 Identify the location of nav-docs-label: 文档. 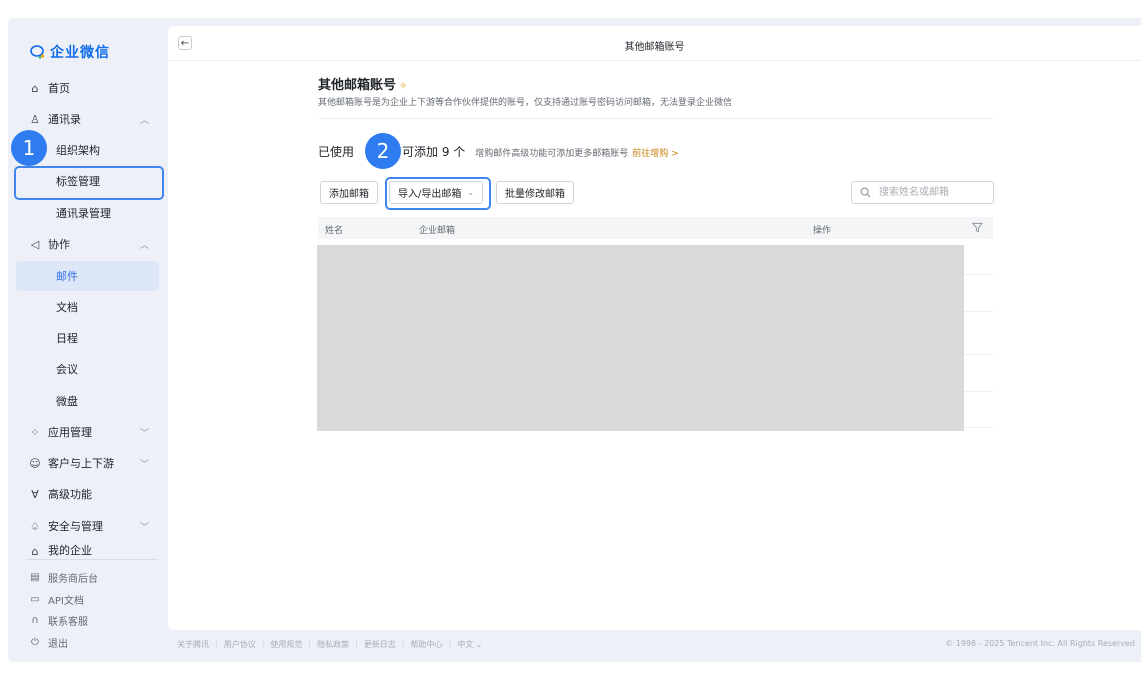
(67, 307).